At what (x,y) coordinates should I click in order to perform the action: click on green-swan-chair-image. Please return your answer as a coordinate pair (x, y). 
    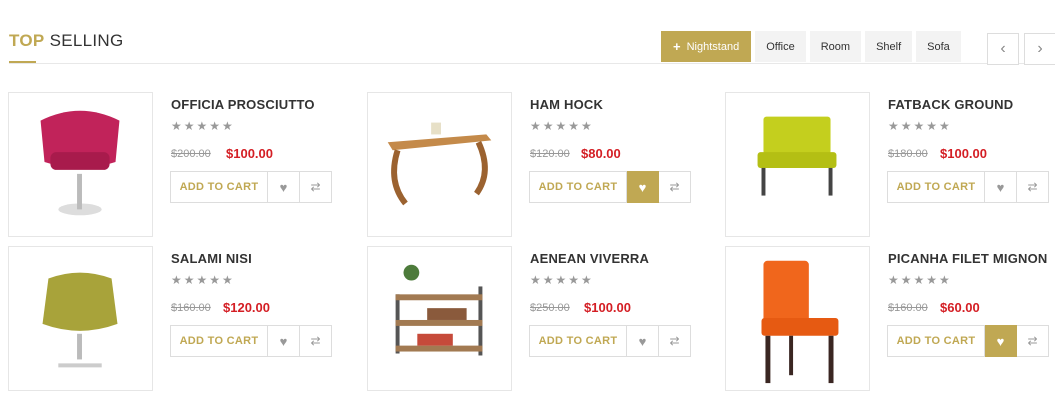
    Looking at the image, I should click on (80, 320).